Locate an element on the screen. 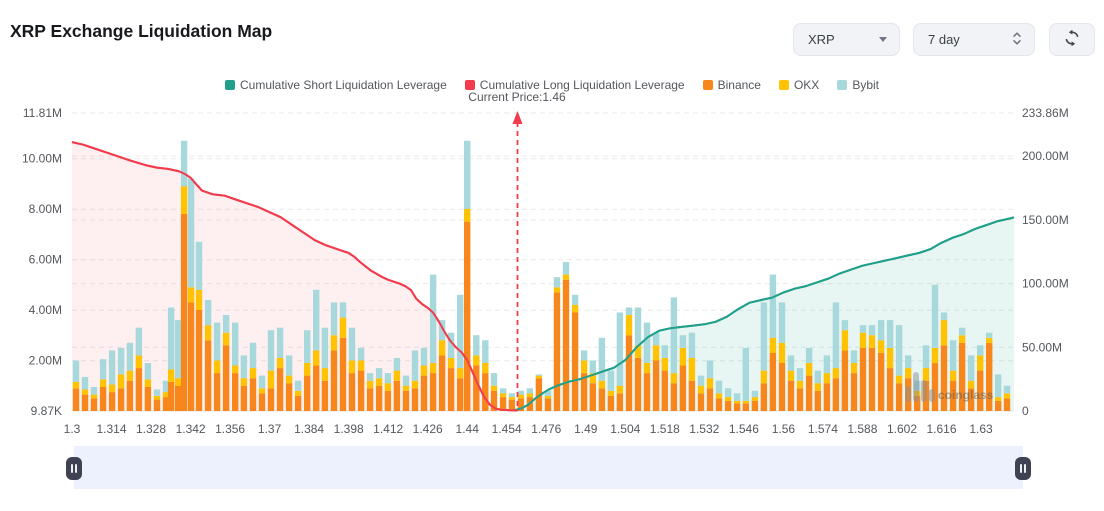 This screenshot has height=511, width=1104. range-slider-track is located at coordinates (548, 467).